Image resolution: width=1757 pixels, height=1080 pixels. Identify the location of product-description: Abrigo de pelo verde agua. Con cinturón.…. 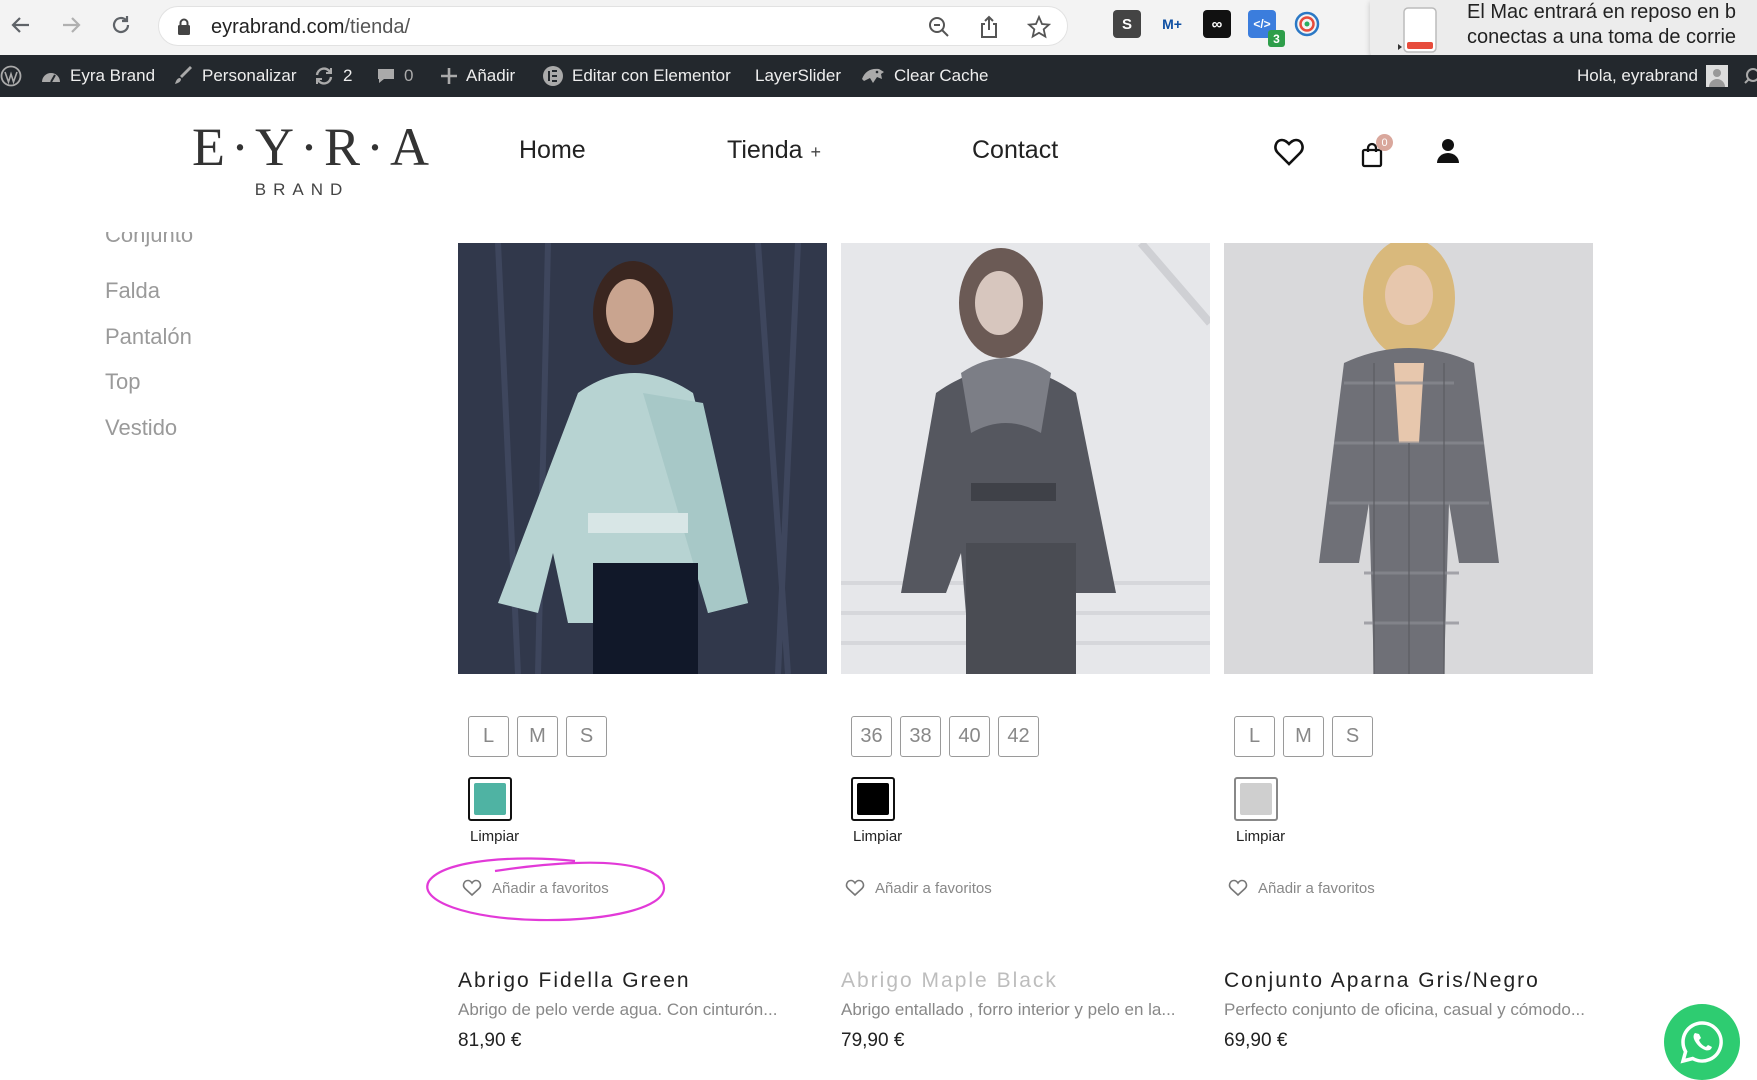
(618, 1009).